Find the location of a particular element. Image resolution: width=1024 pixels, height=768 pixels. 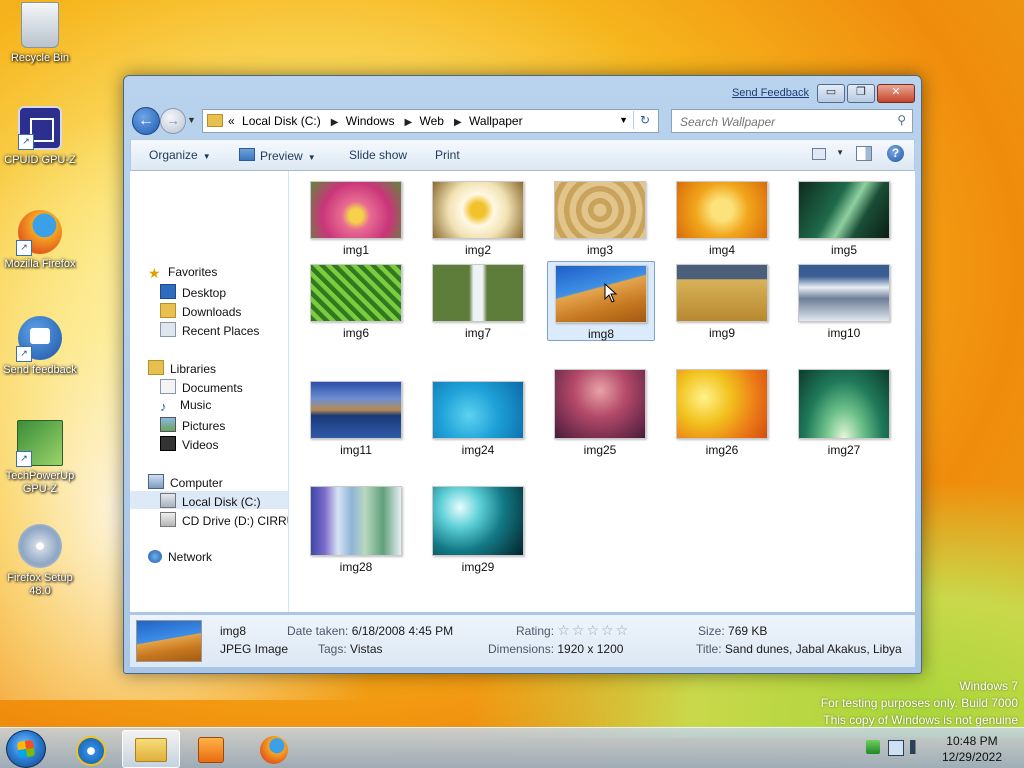

nav-pictures: Pictures is located at coordinates (192, 425).